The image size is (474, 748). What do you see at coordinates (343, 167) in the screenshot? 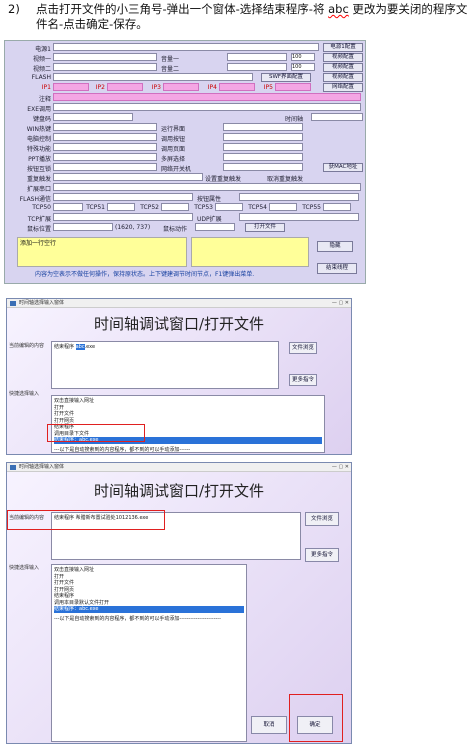
I see `form-row-button: 获MAC地址` at bounding box center [343, 167].